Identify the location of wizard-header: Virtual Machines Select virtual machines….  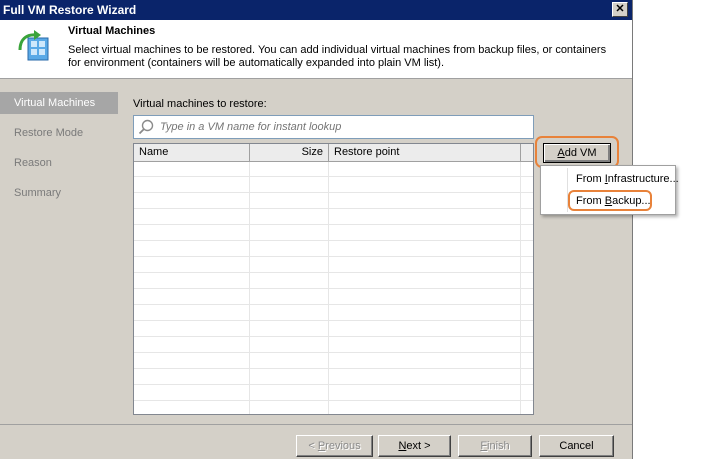
(316, 49).